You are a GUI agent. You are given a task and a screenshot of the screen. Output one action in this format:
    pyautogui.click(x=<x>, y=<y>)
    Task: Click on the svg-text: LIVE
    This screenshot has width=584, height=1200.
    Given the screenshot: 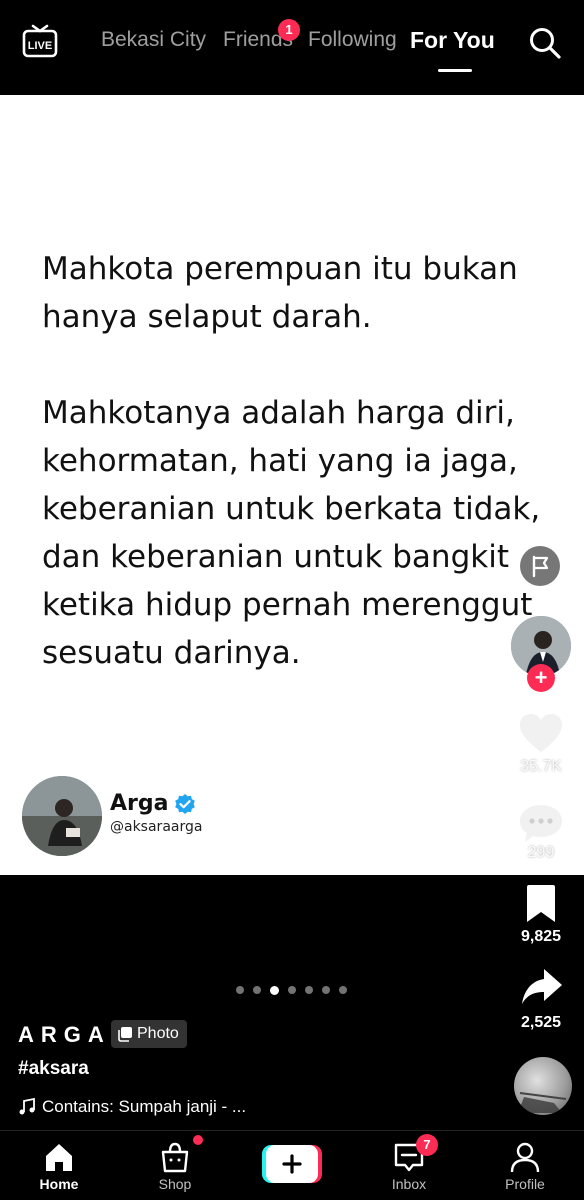 What is the action you would take?
    pyautogui.click(x=40, y=46)
    